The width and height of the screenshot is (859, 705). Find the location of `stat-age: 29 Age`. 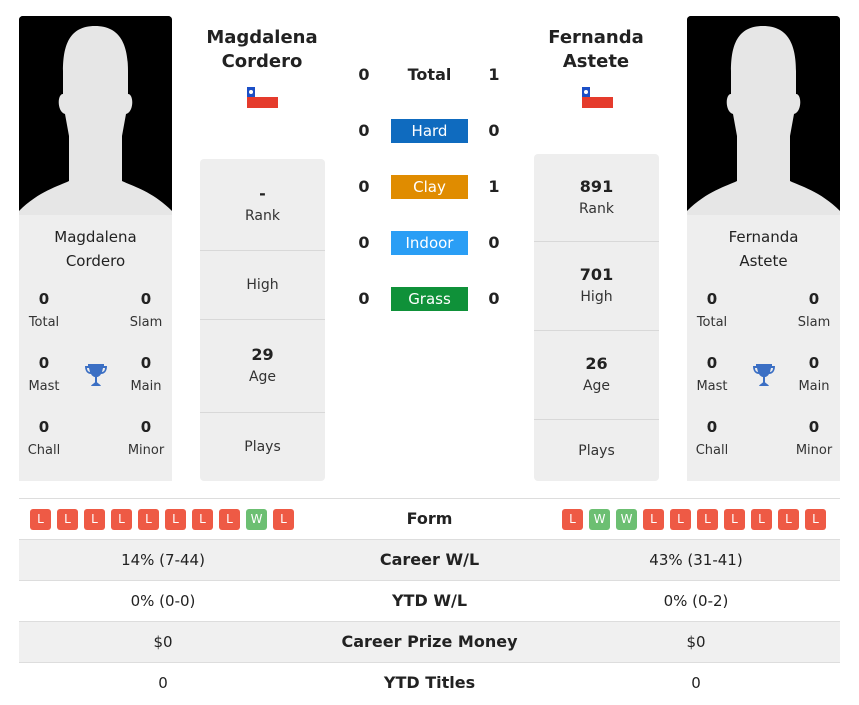

stat-age: 29 Age is located at coordinates (262, 366).